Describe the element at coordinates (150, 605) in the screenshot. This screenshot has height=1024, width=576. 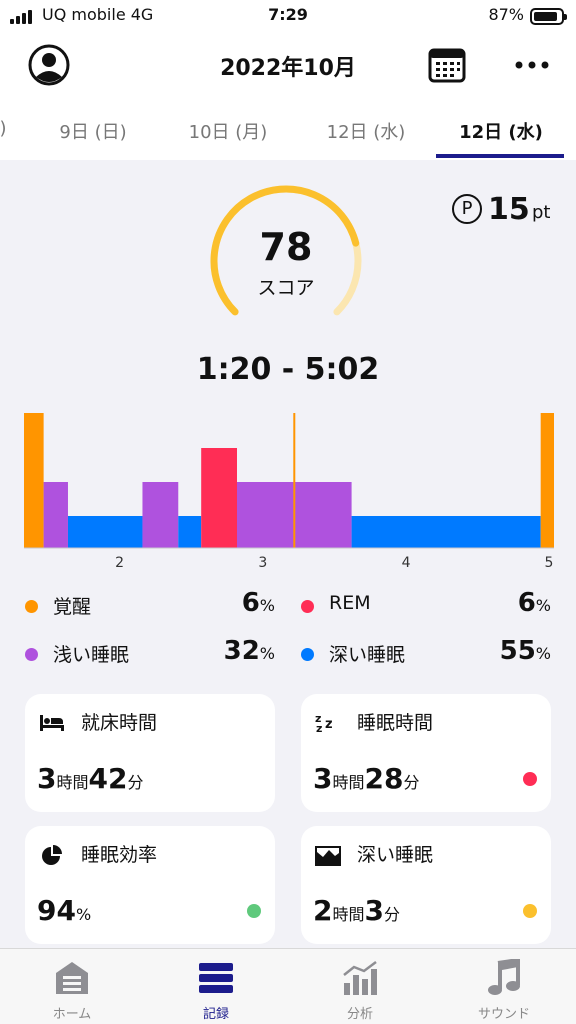
I see `legend-awake: 覚醒 6%` at that location.